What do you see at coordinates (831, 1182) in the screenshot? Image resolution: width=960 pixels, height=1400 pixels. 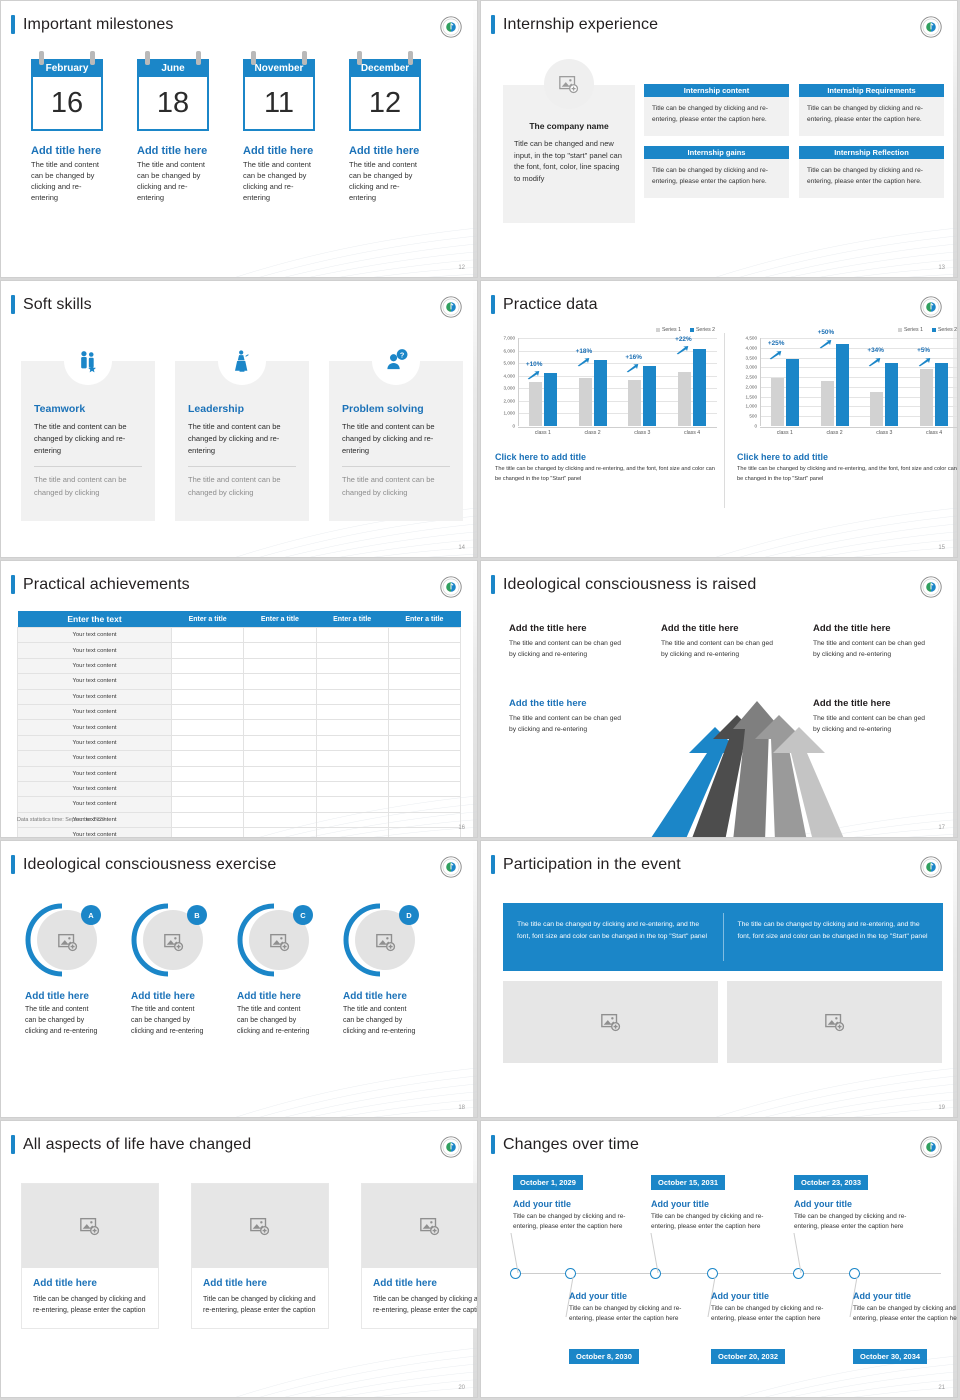 I see `timeline-date-chip: October 23, 2033` at bounding box center [831, 1182].